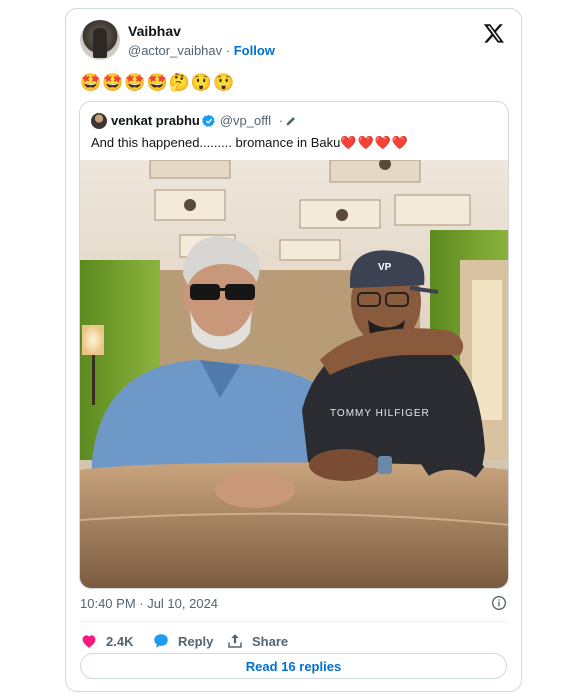 This screenshot has height=698, width=587. What do you see at coordinates (196, 641) in the screenshot?
I see `reply-label: Reply` at bounding box center [196, 641].